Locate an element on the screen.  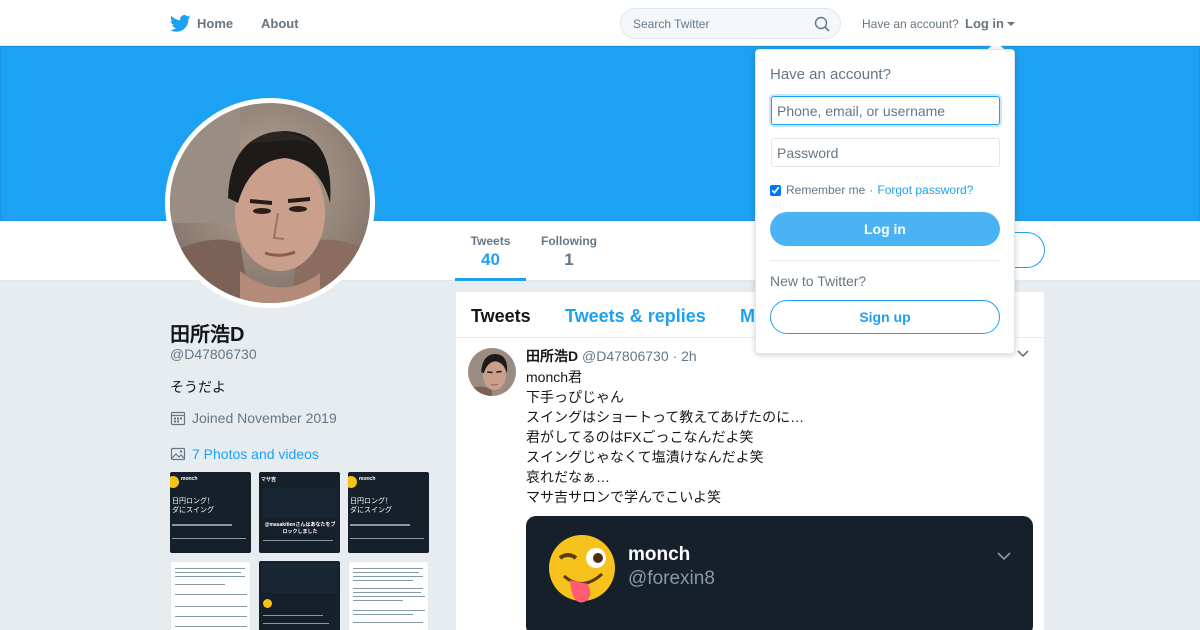
login-dropdown-title: Have an account? is located at coordinates (830, 74).